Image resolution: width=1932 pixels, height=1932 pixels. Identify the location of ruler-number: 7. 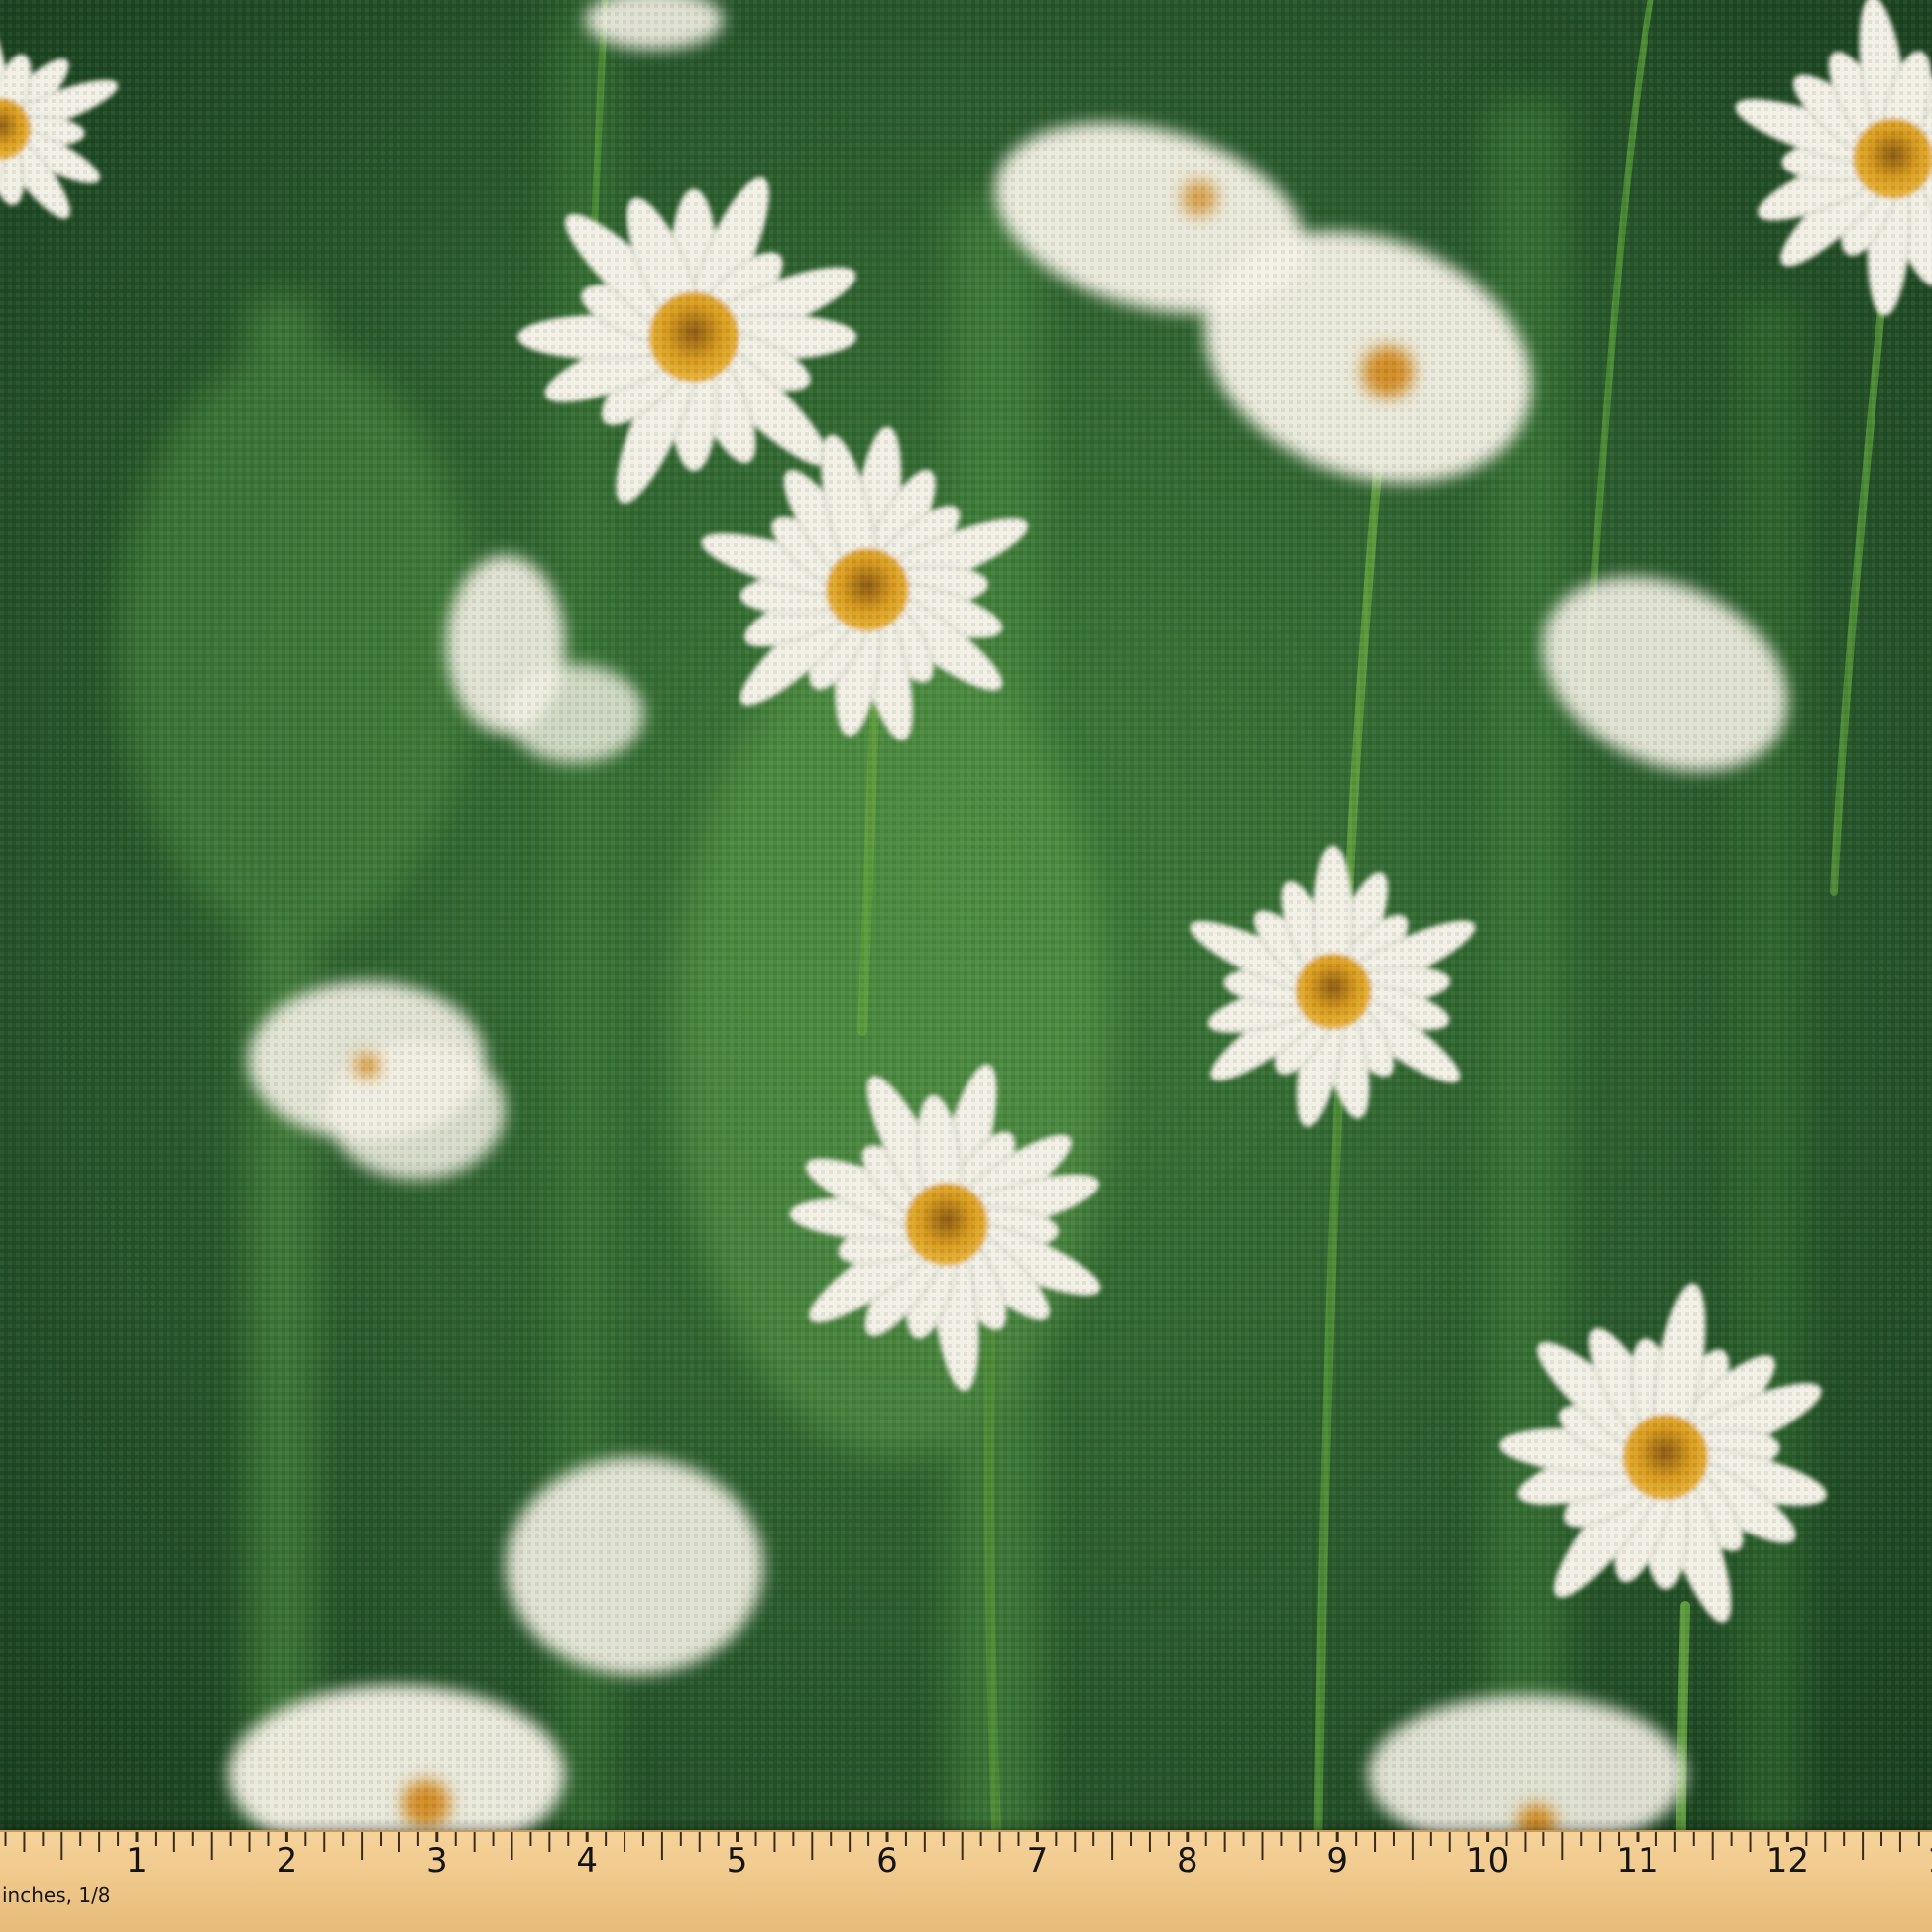
(1037, 1860).